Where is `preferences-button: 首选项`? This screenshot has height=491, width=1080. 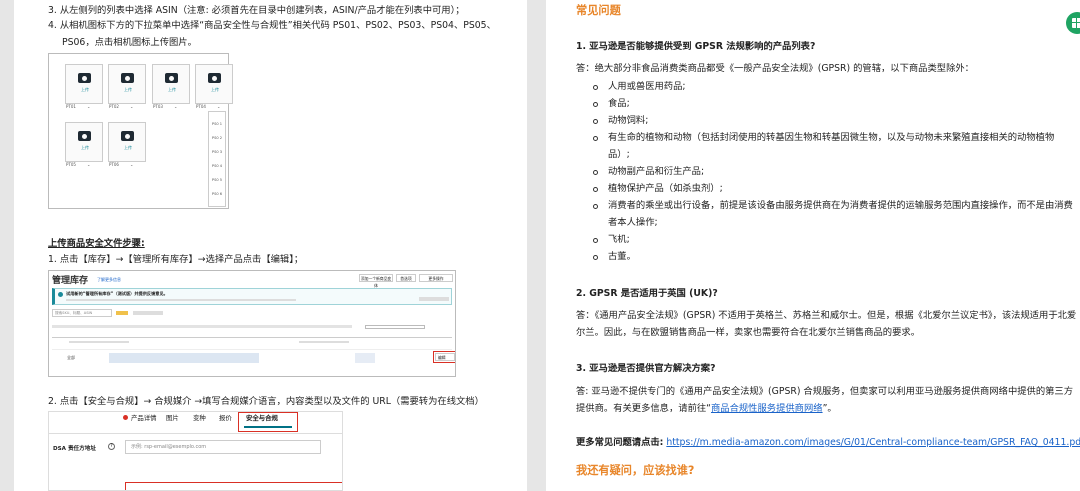 preferences-button: 首选项 is located at coordinates (406, 278).